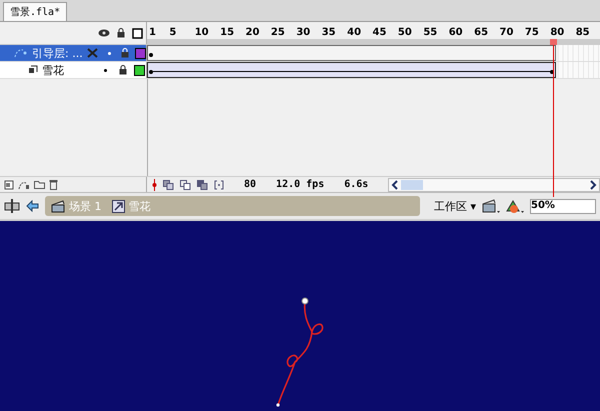  Describe the element at coordinates (507, 32) in the screenshot. I see `frame-number: 70` at that location.